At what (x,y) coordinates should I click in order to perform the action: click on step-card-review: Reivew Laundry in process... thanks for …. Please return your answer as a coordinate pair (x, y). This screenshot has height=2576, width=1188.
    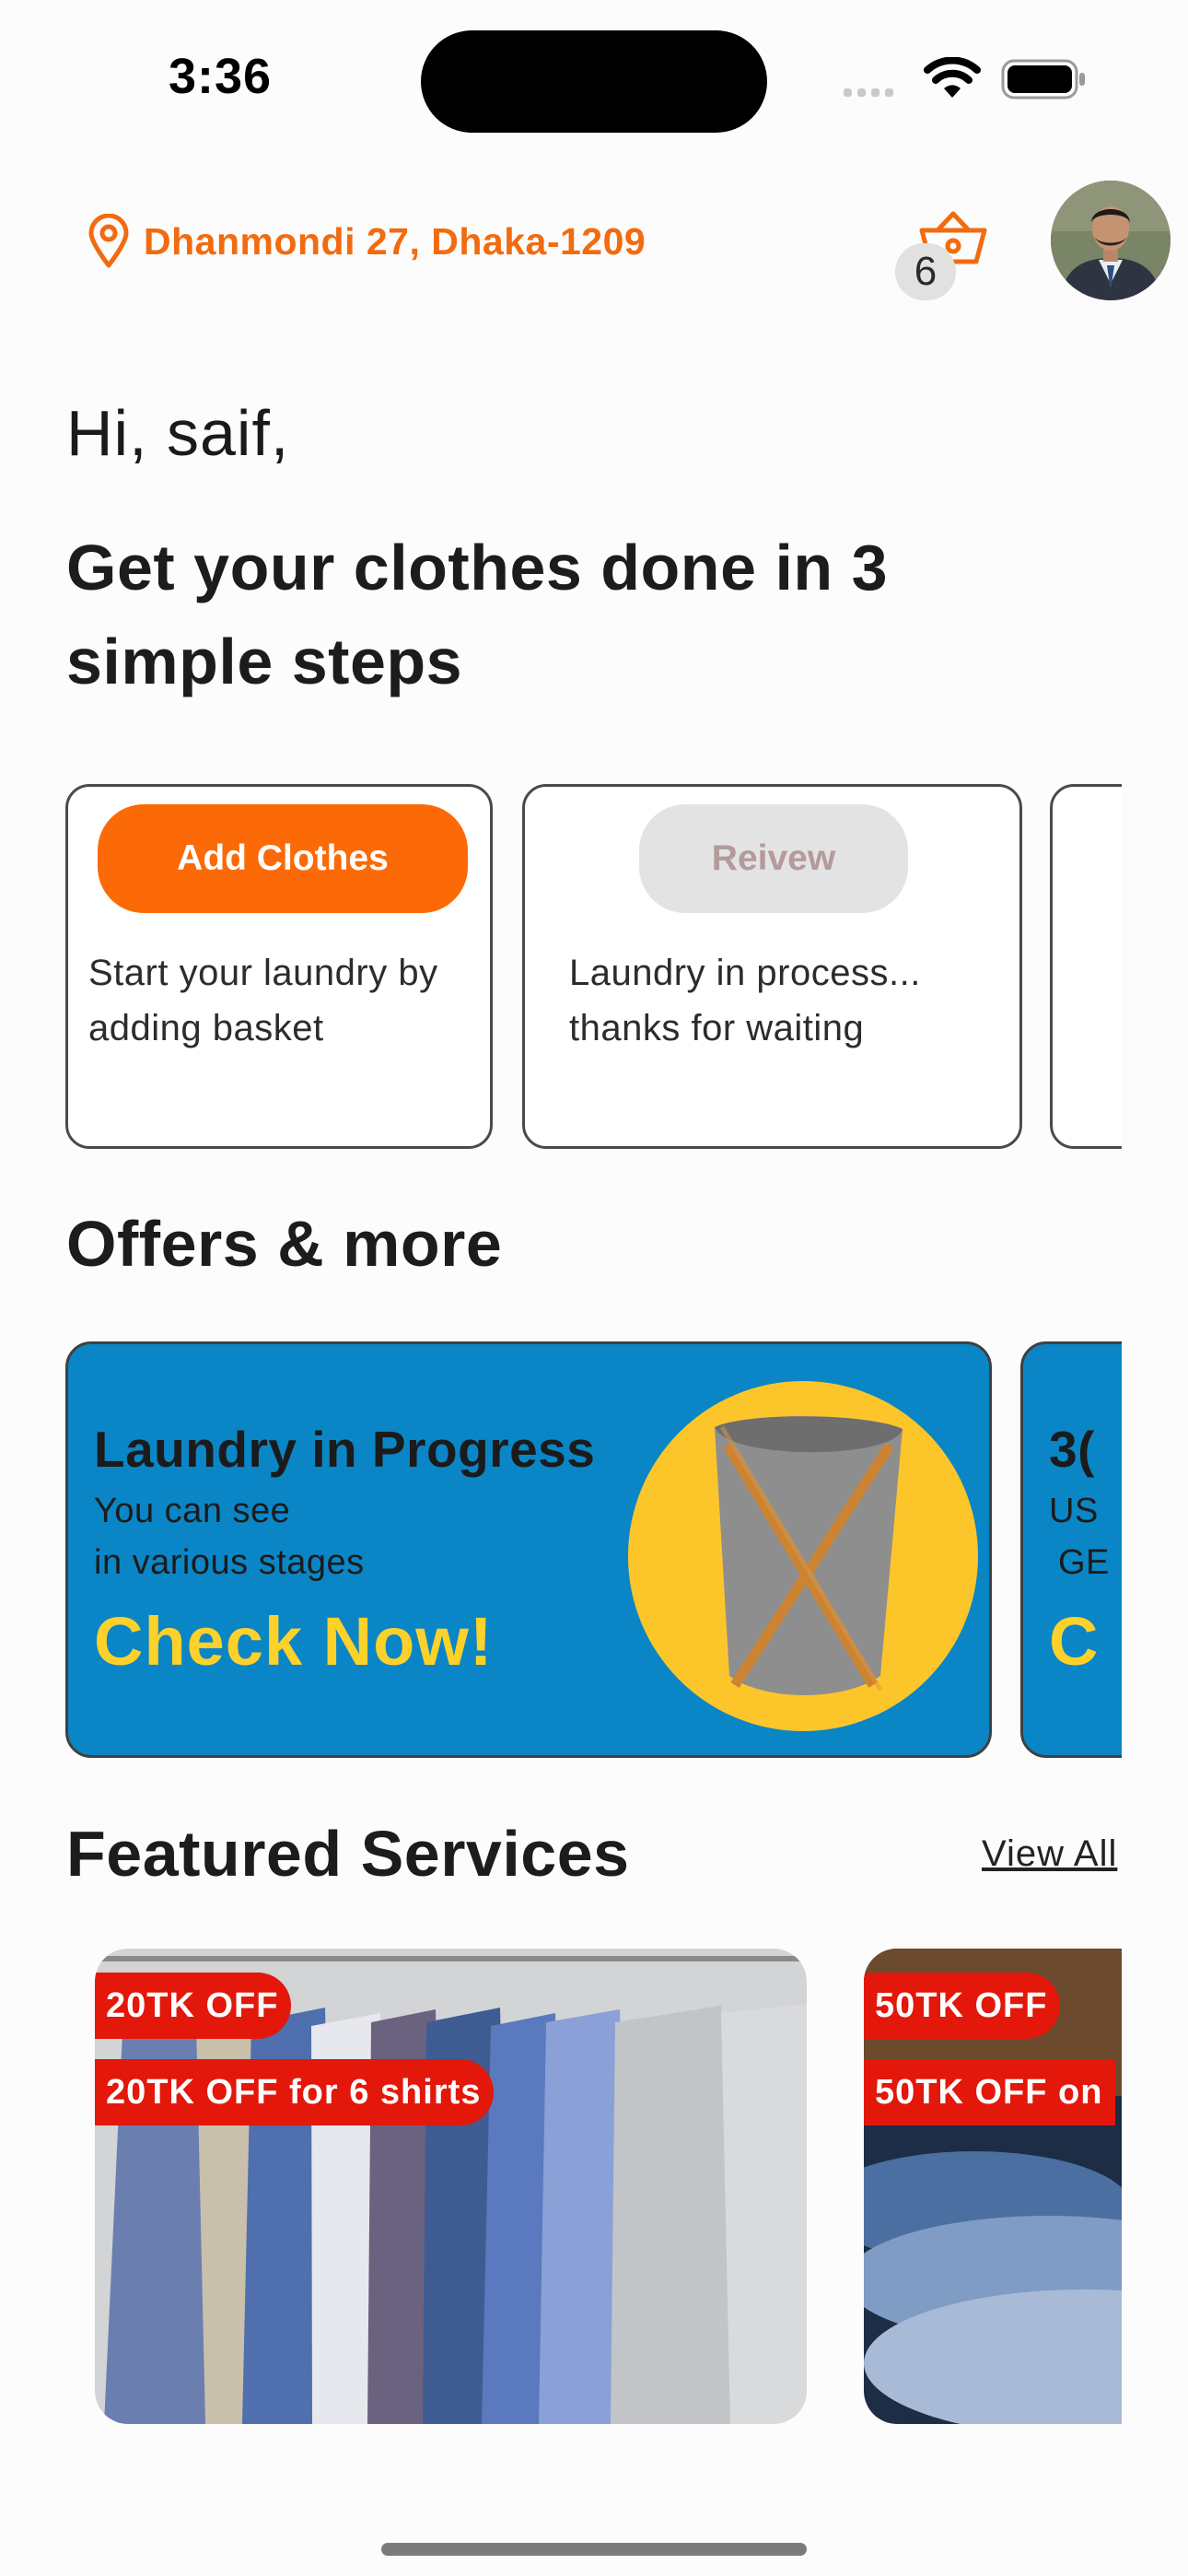
    Looking at the image, I should click on (772, 967).